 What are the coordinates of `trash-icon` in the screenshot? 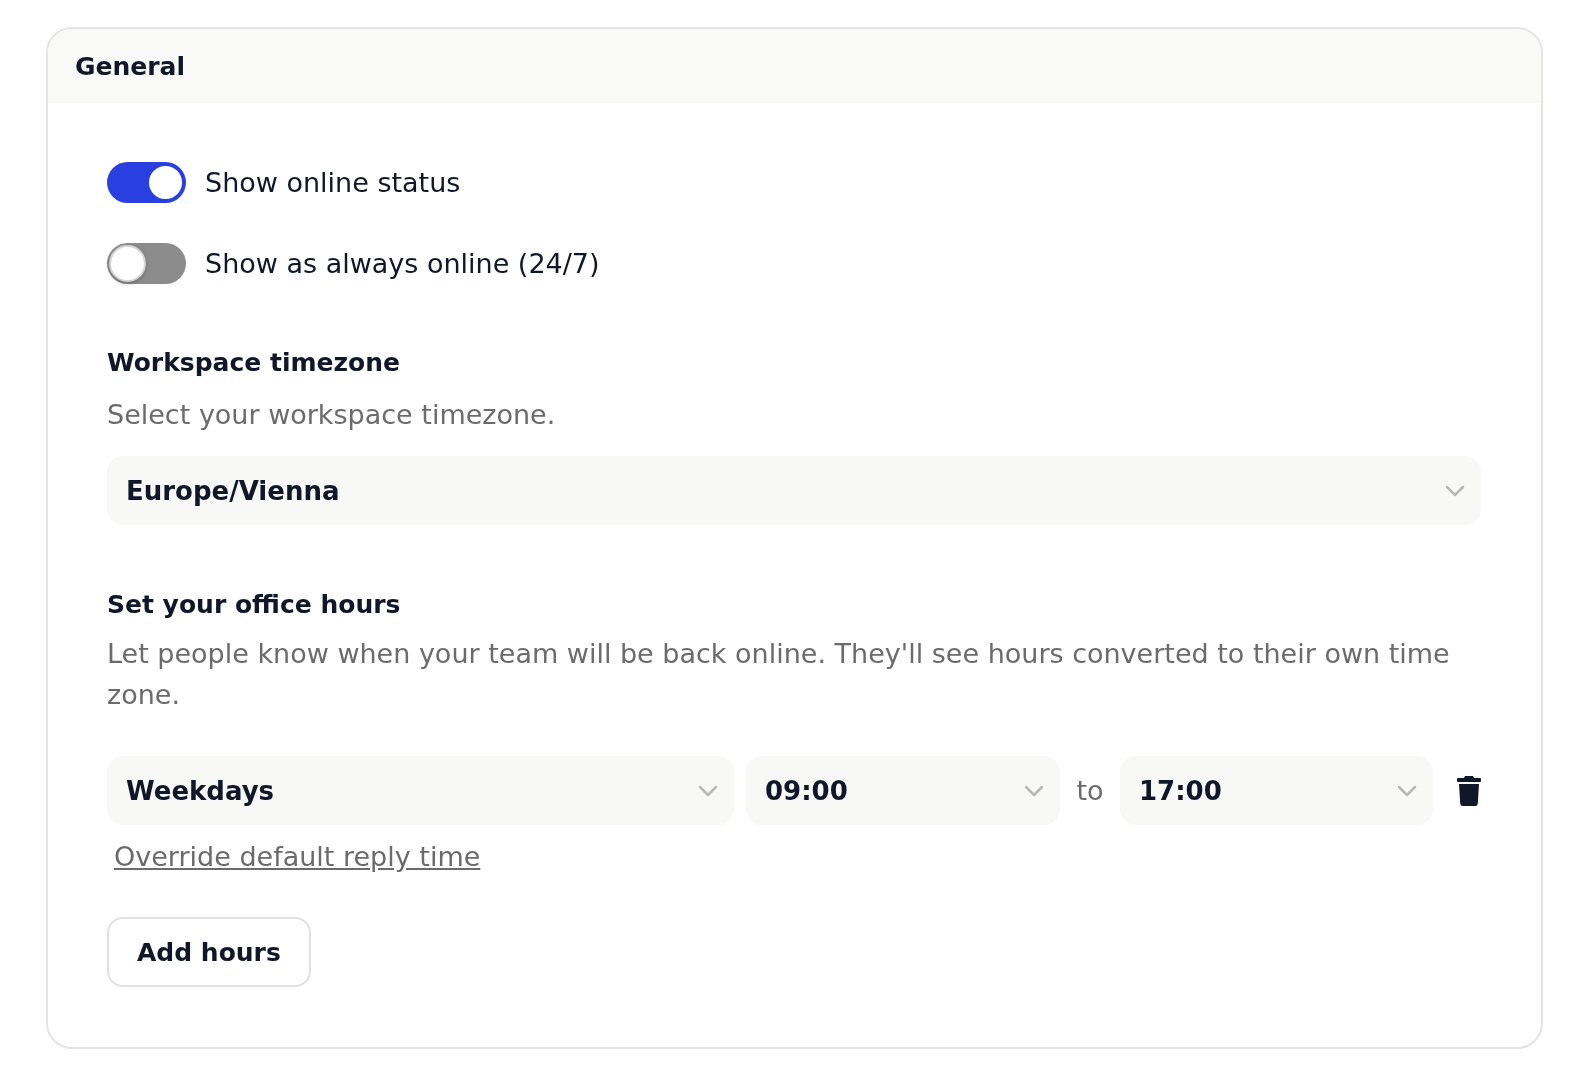 It's located at (1469, 790).